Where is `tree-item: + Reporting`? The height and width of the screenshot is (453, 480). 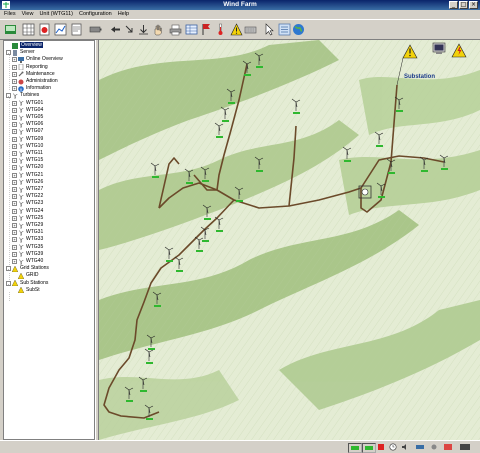
tree-item: + Reporting is located at coordinates (30, 67).